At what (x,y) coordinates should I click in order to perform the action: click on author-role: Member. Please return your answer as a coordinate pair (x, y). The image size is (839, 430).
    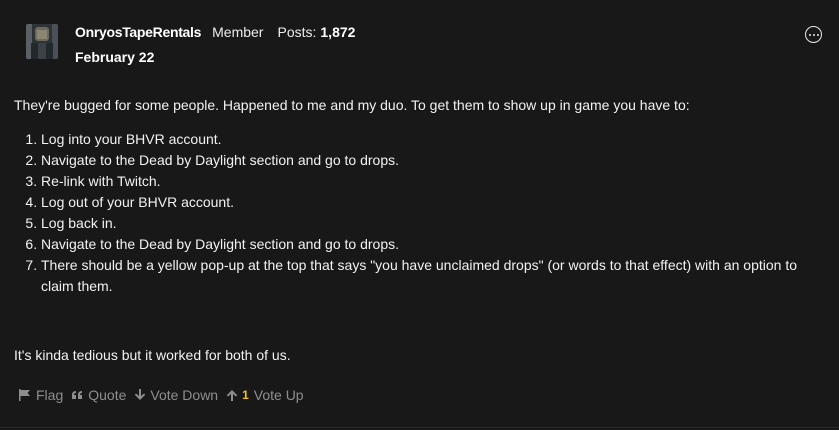
    Looking at the image, I should click on (238, 32).